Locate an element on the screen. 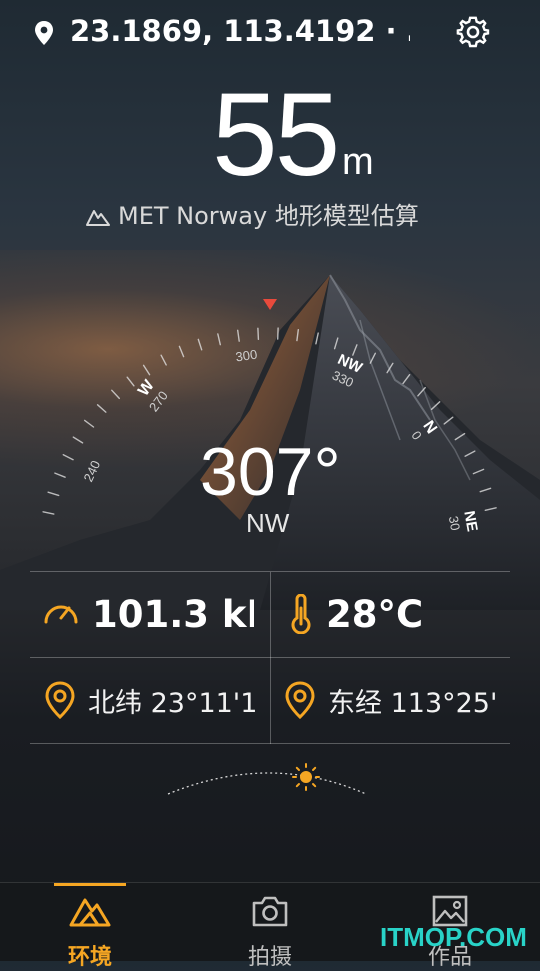 The image size is (540, 971). altitude-value: 55 is located at coordinates (274, 135).